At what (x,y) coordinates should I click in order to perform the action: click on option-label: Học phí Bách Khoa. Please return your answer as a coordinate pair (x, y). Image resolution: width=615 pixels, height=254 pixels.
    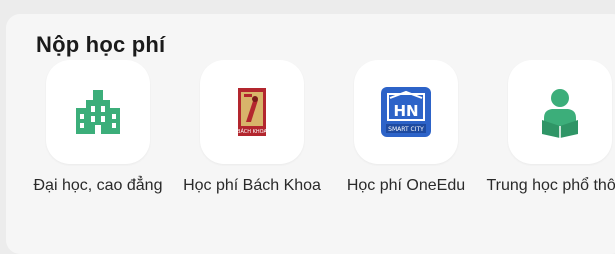
    Looking at the image, I should click on (252, 185).